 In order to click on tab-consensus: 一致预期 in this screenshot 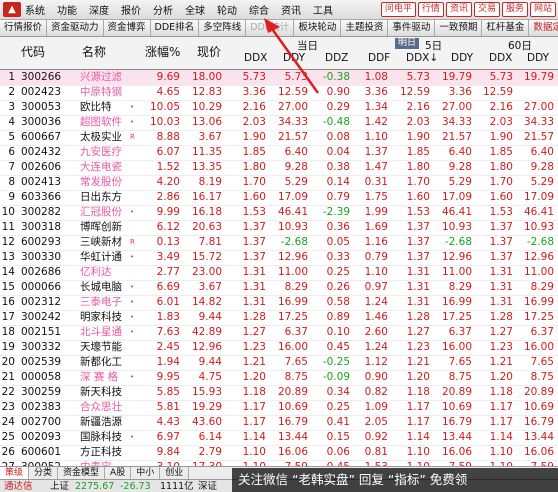, I will do `click(459, 28)`.